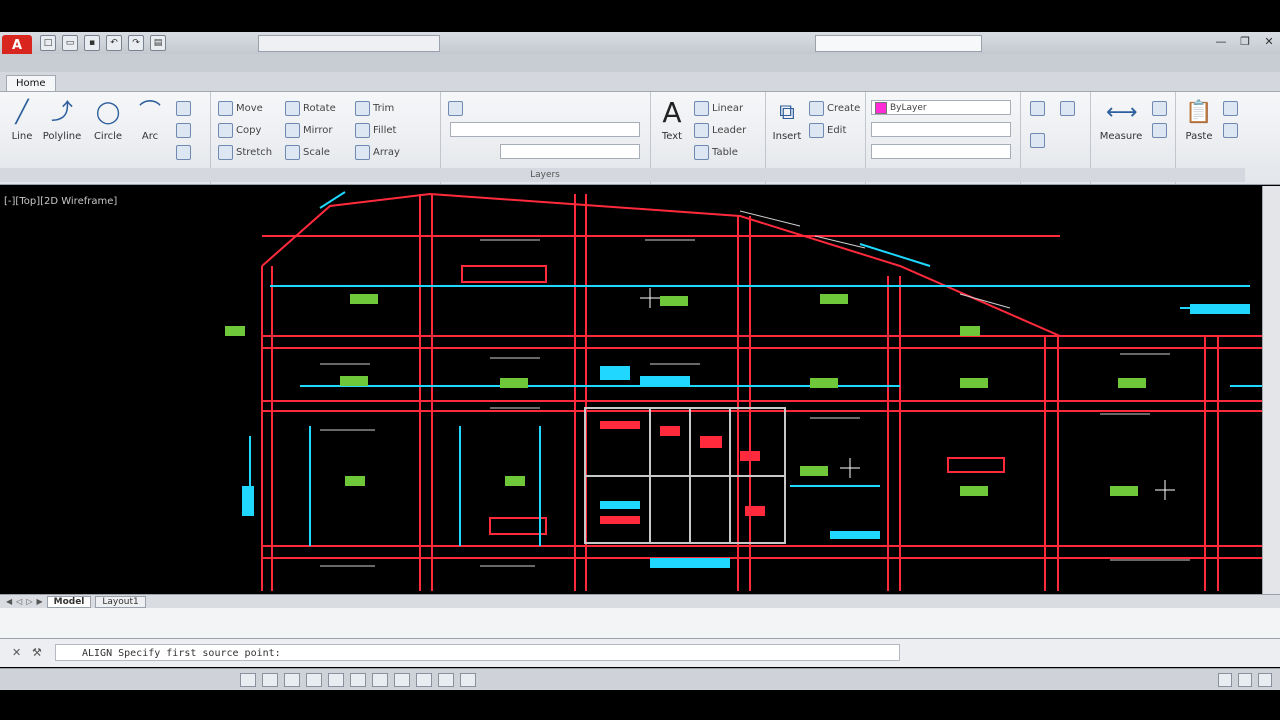 This screenshot has width=1280, height=720. Describe the element at coordinates (1159, 108) in the screenshot. I see `quick-select-button` at that location.